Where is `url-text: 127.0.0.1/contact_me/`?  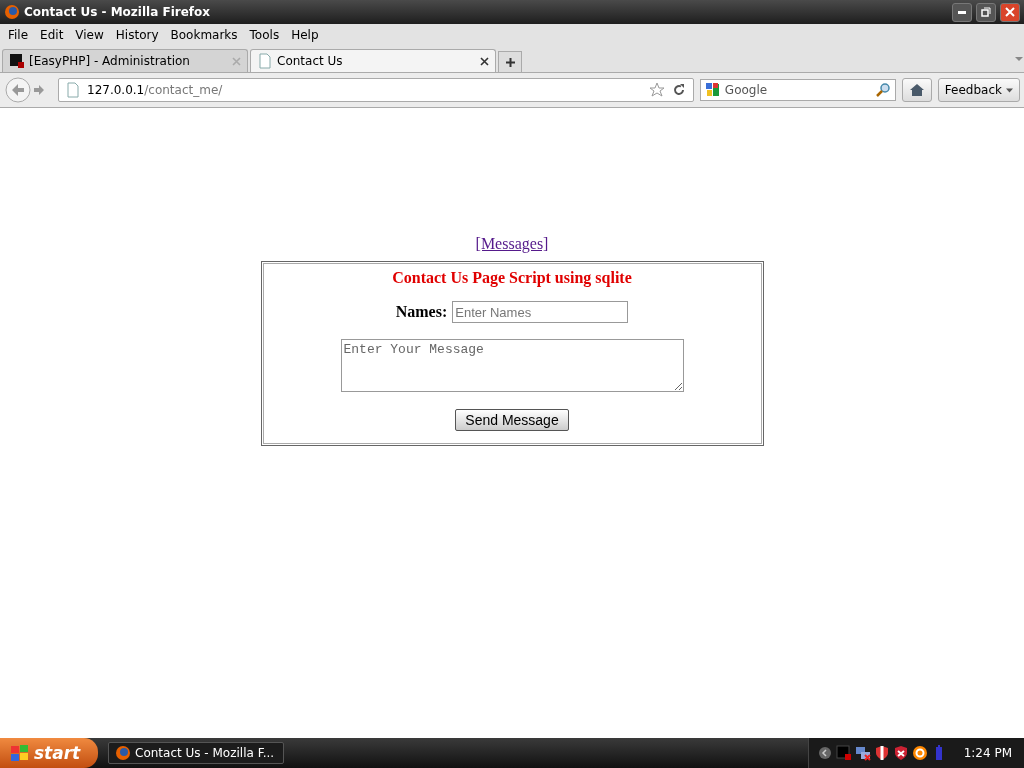
url-text: 127.0.0.1/contact_me/ is located at coordinates (155, 90).